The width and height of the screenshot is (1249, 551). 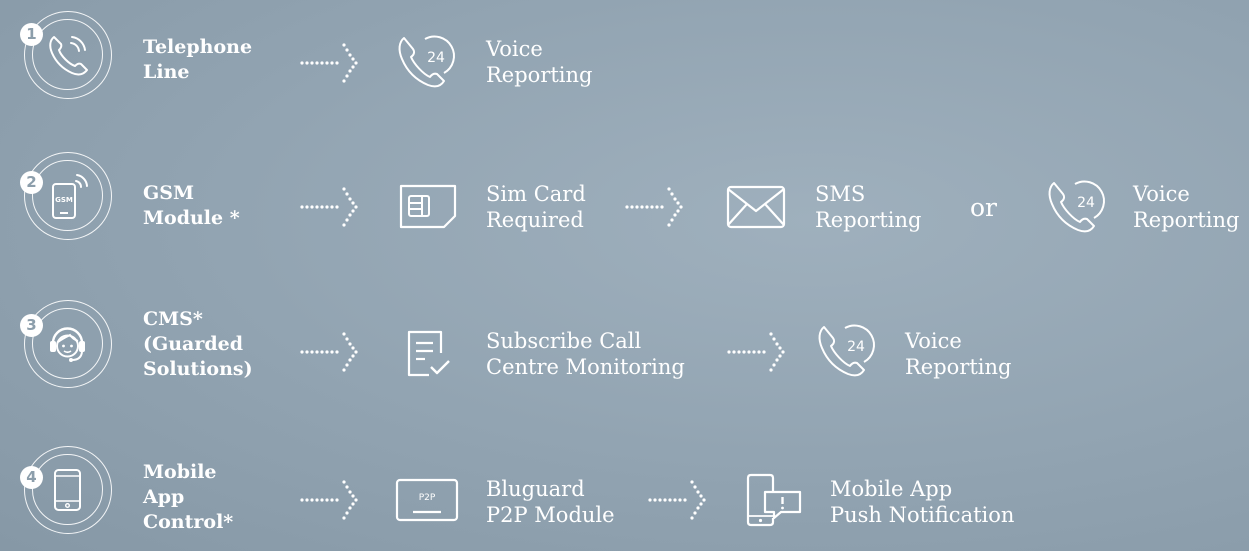 I want to click on bluguard-p2p-module-text: Bluguard P2P Module, so click(x=550, y=502).